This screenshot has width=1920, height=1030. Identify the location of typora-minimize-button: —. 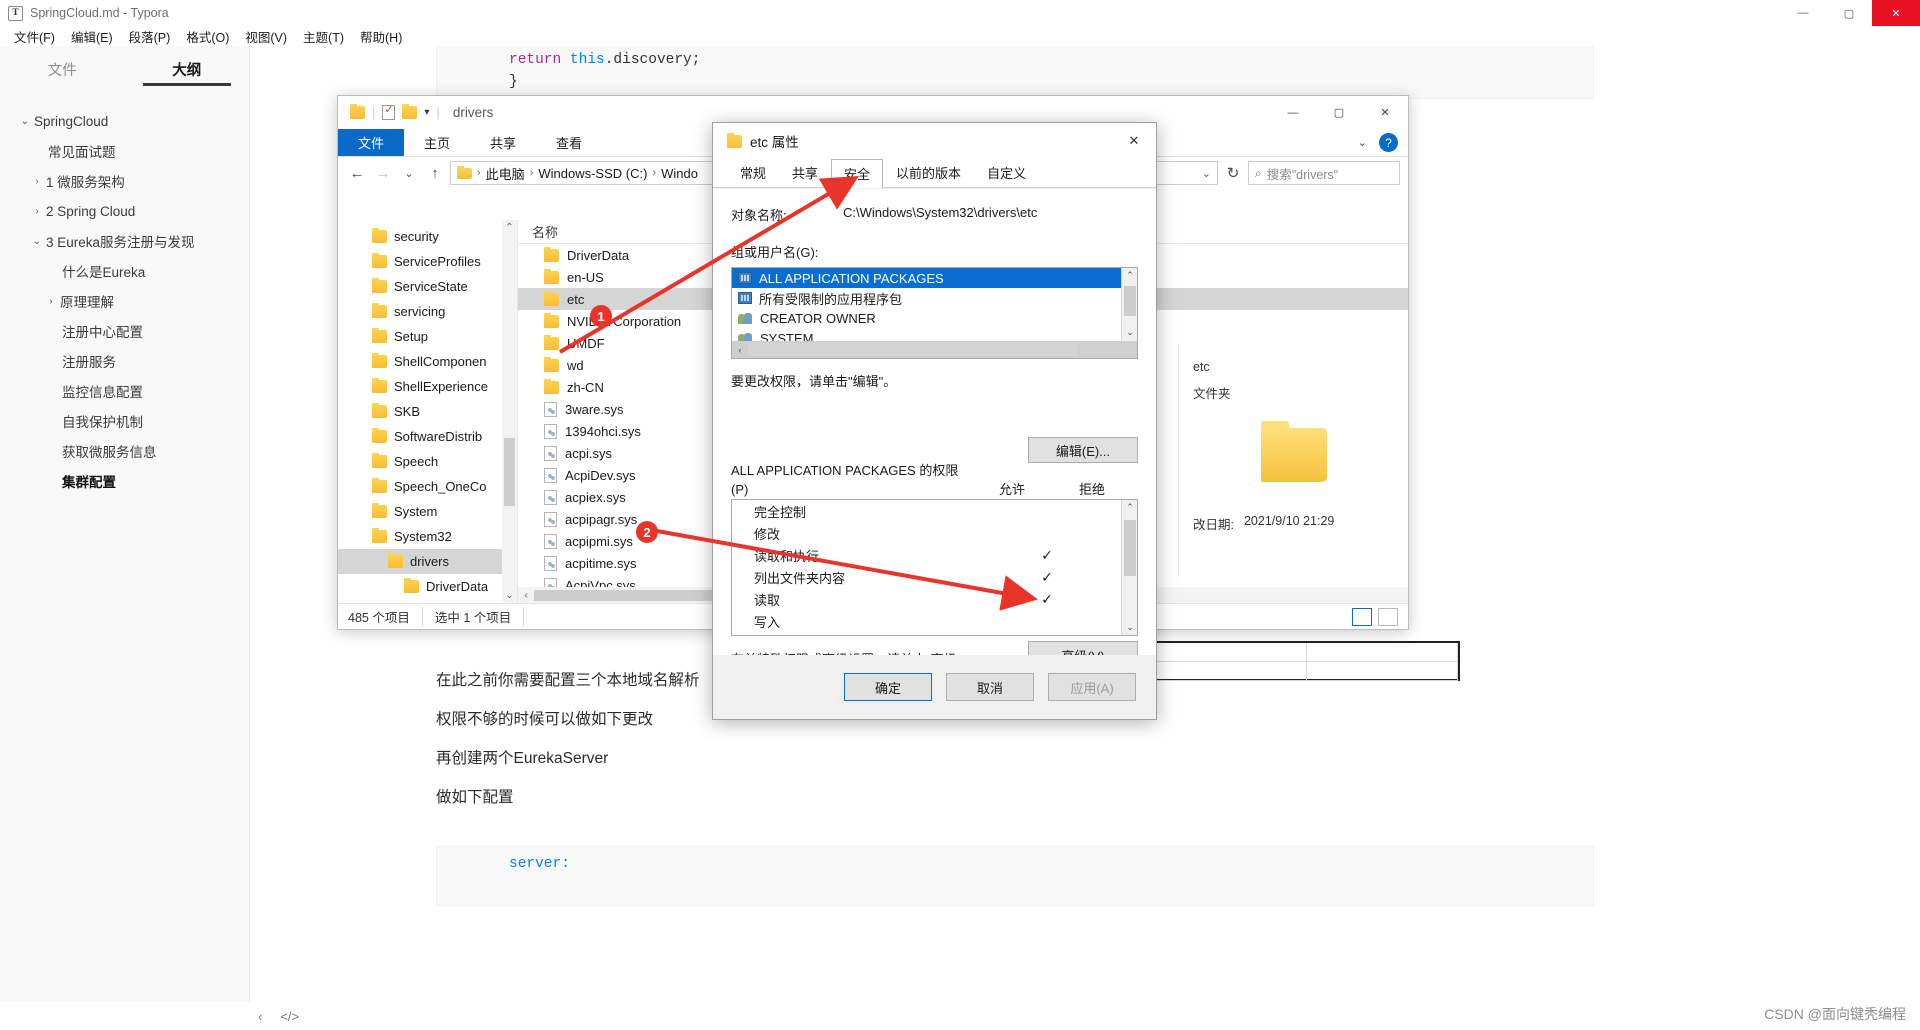
(1803, 13).